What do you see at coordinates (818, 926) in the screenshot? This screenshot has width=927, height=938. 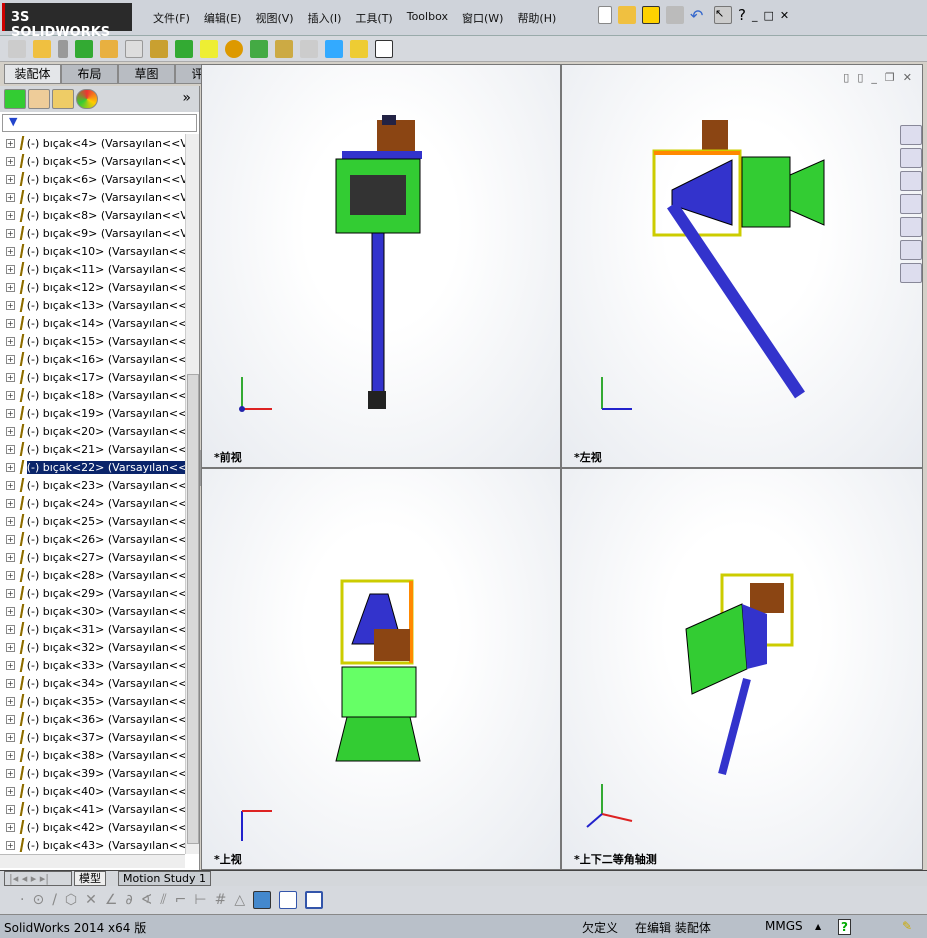 I see `units-up-arrow-icon: ▲` at bounding box center [818, 926].